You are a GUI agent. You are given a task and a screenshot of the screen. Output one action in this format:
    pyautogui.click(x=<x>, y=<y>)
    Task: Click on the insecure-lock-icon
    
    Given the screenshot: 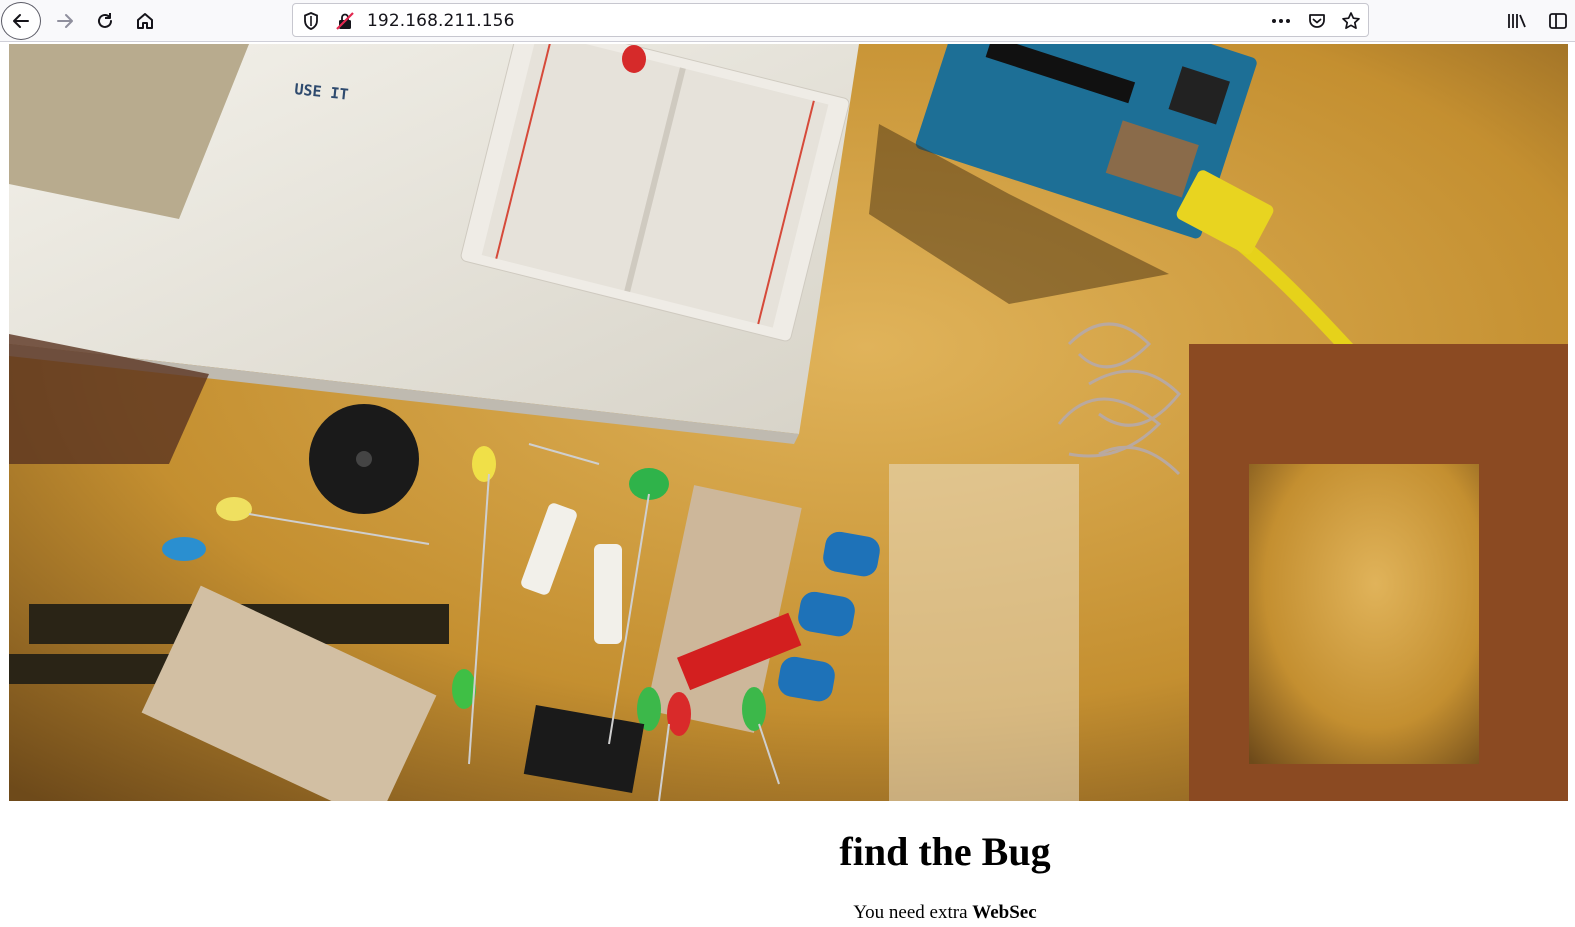 What is the action you would take?
    pyautogui.click(x=345, y=21)
    